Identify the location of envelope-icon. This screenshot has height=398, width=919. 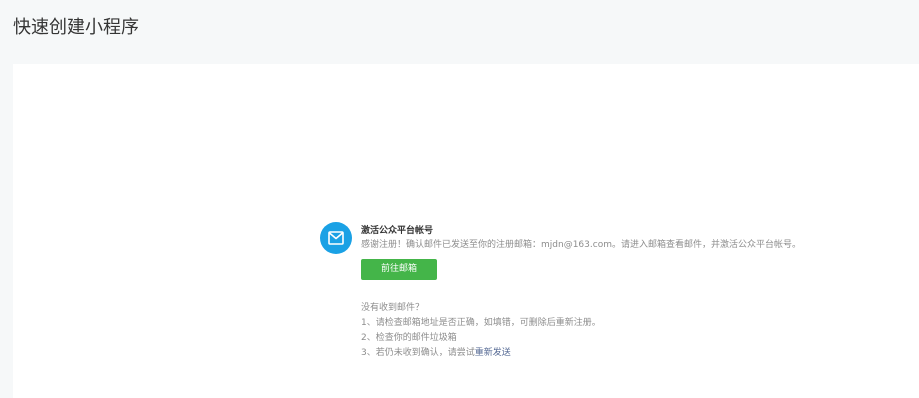
(336, 238).